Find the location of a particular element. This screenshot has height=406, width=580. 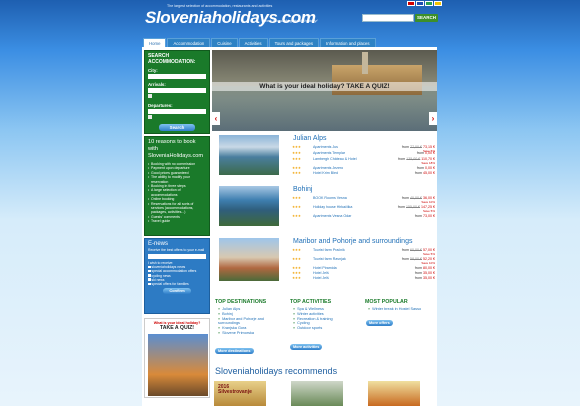

site-search-input is located at coordinates (388, 18).